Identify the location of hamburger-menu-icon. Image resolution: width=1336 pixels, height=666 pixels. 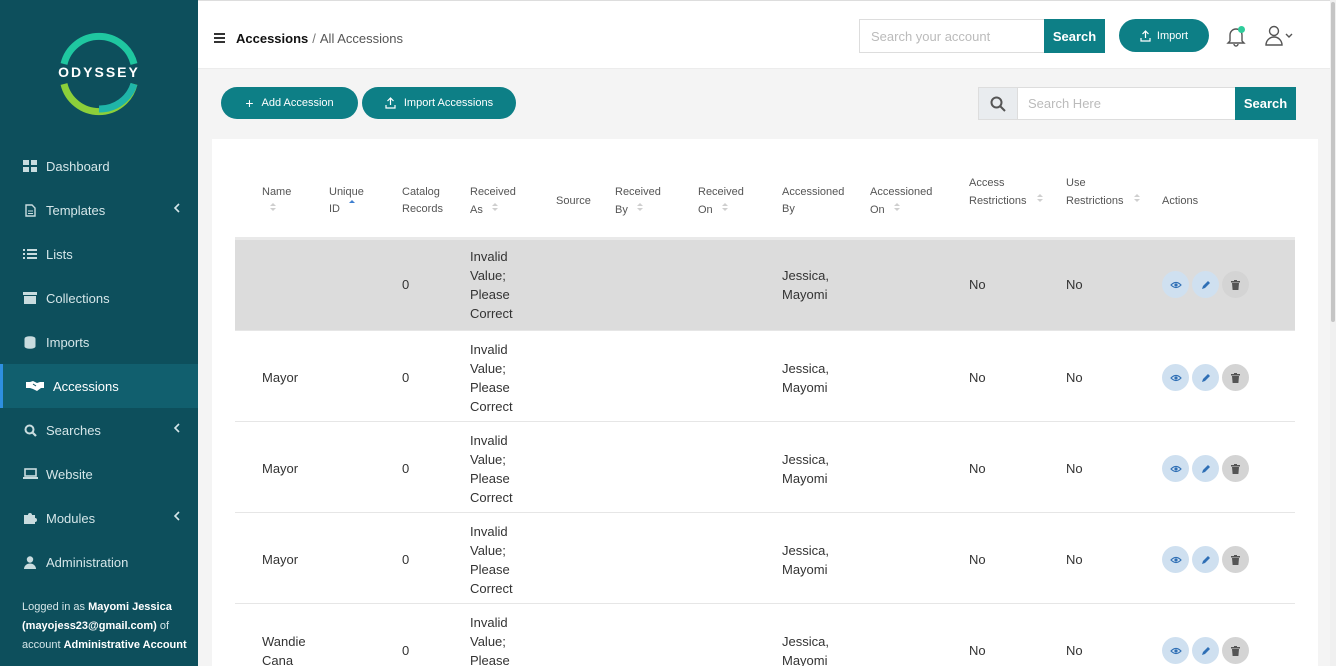
(219, 38).